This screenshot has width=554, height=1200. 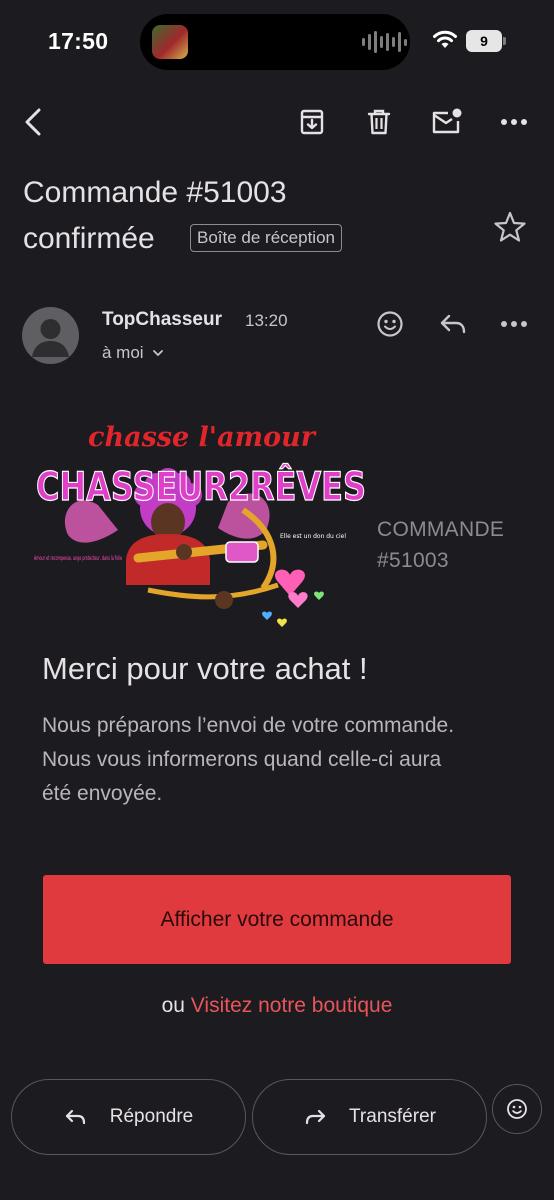 What do you see at coordinates (292, 1005) in the screenshot?
I see `visit-shop-link: Visitez notre boutique` at bounding box center [292, 1005].